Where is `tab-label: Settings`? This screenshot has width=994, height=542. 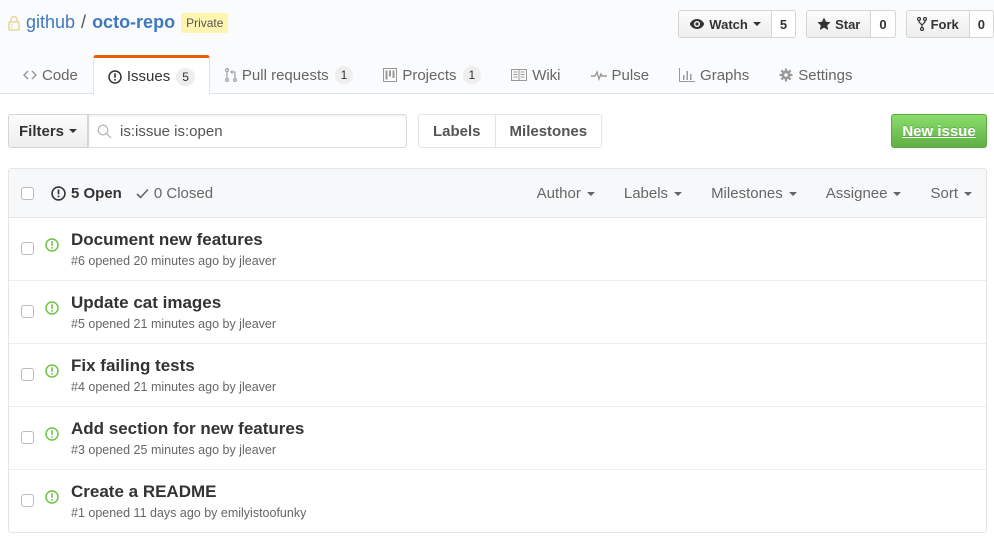 tab-label: Settings is located at coordinates (825, 75).